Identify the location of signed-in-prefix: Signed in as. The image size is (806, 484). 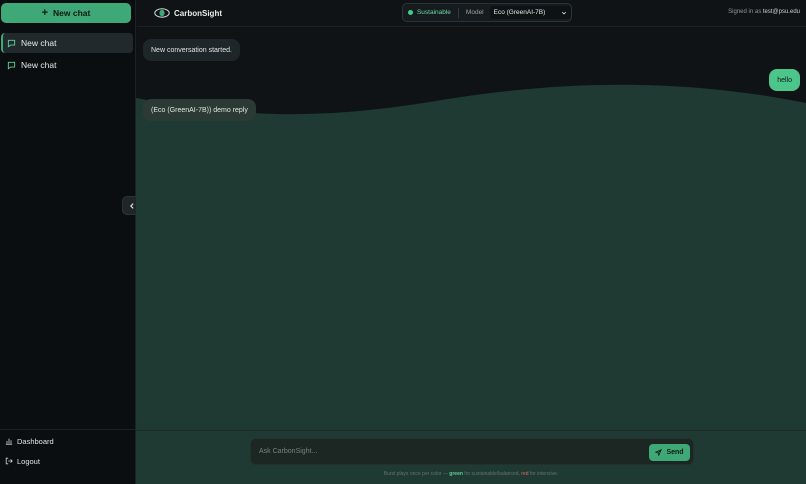
(745, 12).